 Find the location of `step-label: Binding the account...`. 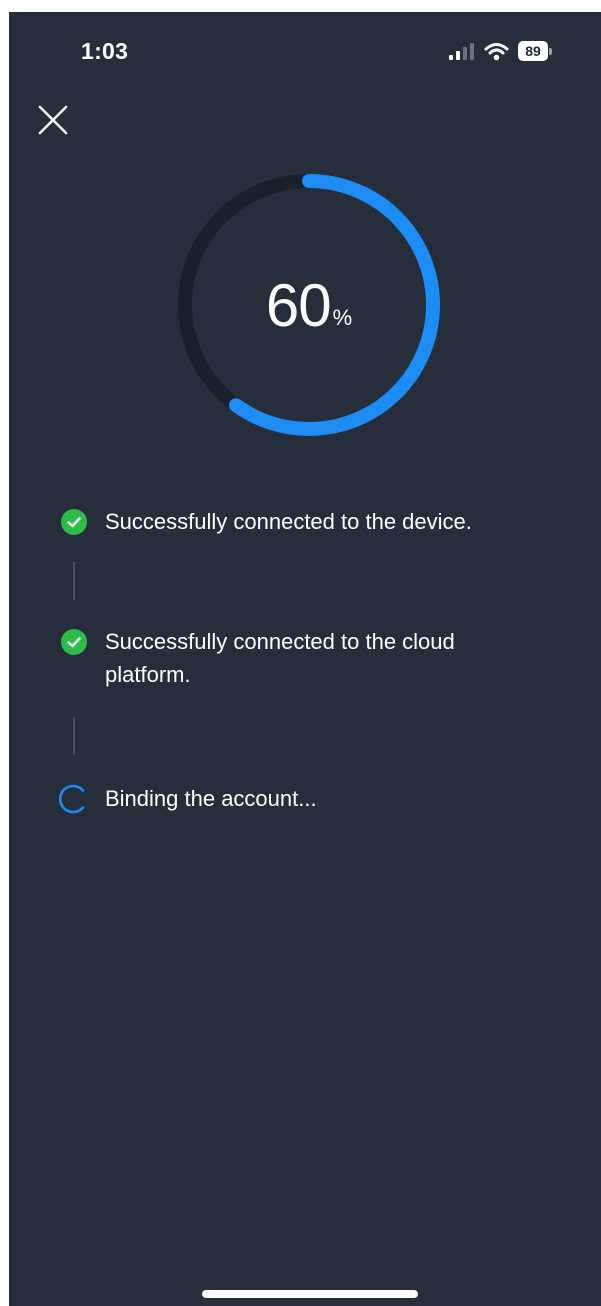

step-label: Binding the account... is located at coordinates (211, 798).